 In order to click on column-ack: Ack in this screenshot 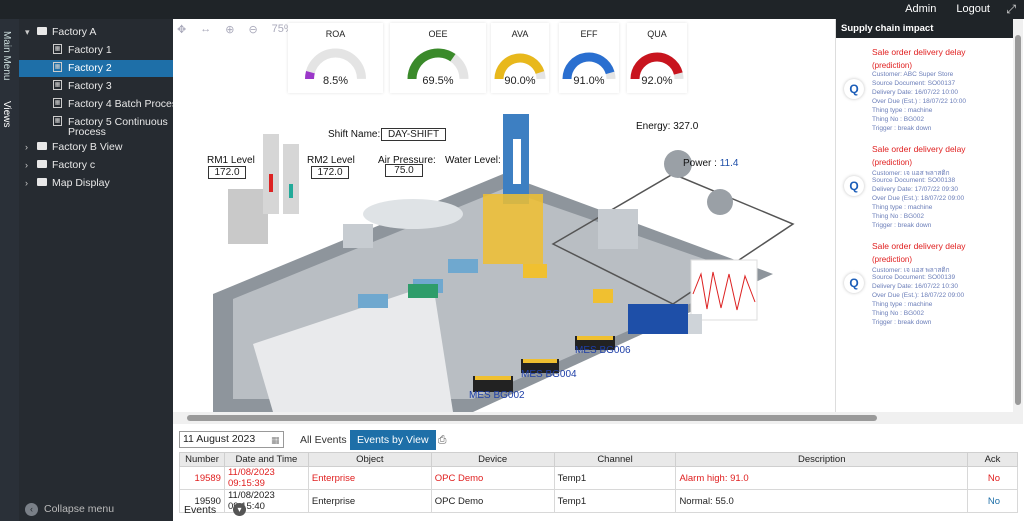, I will do `click(992, 459)`.